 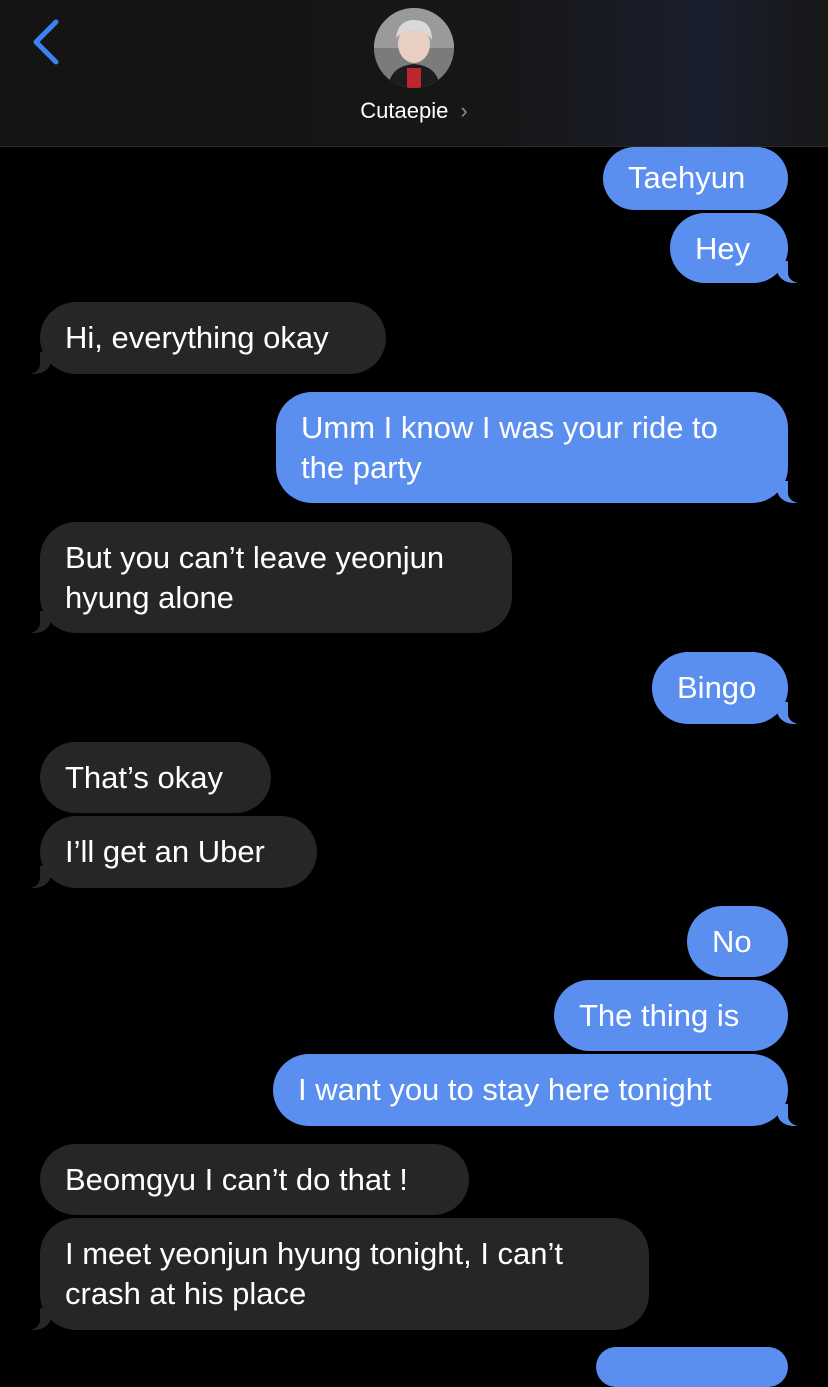 What do you see at coordinates (267, 577) in the screenshot?
I see `incoming-message: But you can’t leave yeonjun hyung alone` at bounding box center [267, 577].